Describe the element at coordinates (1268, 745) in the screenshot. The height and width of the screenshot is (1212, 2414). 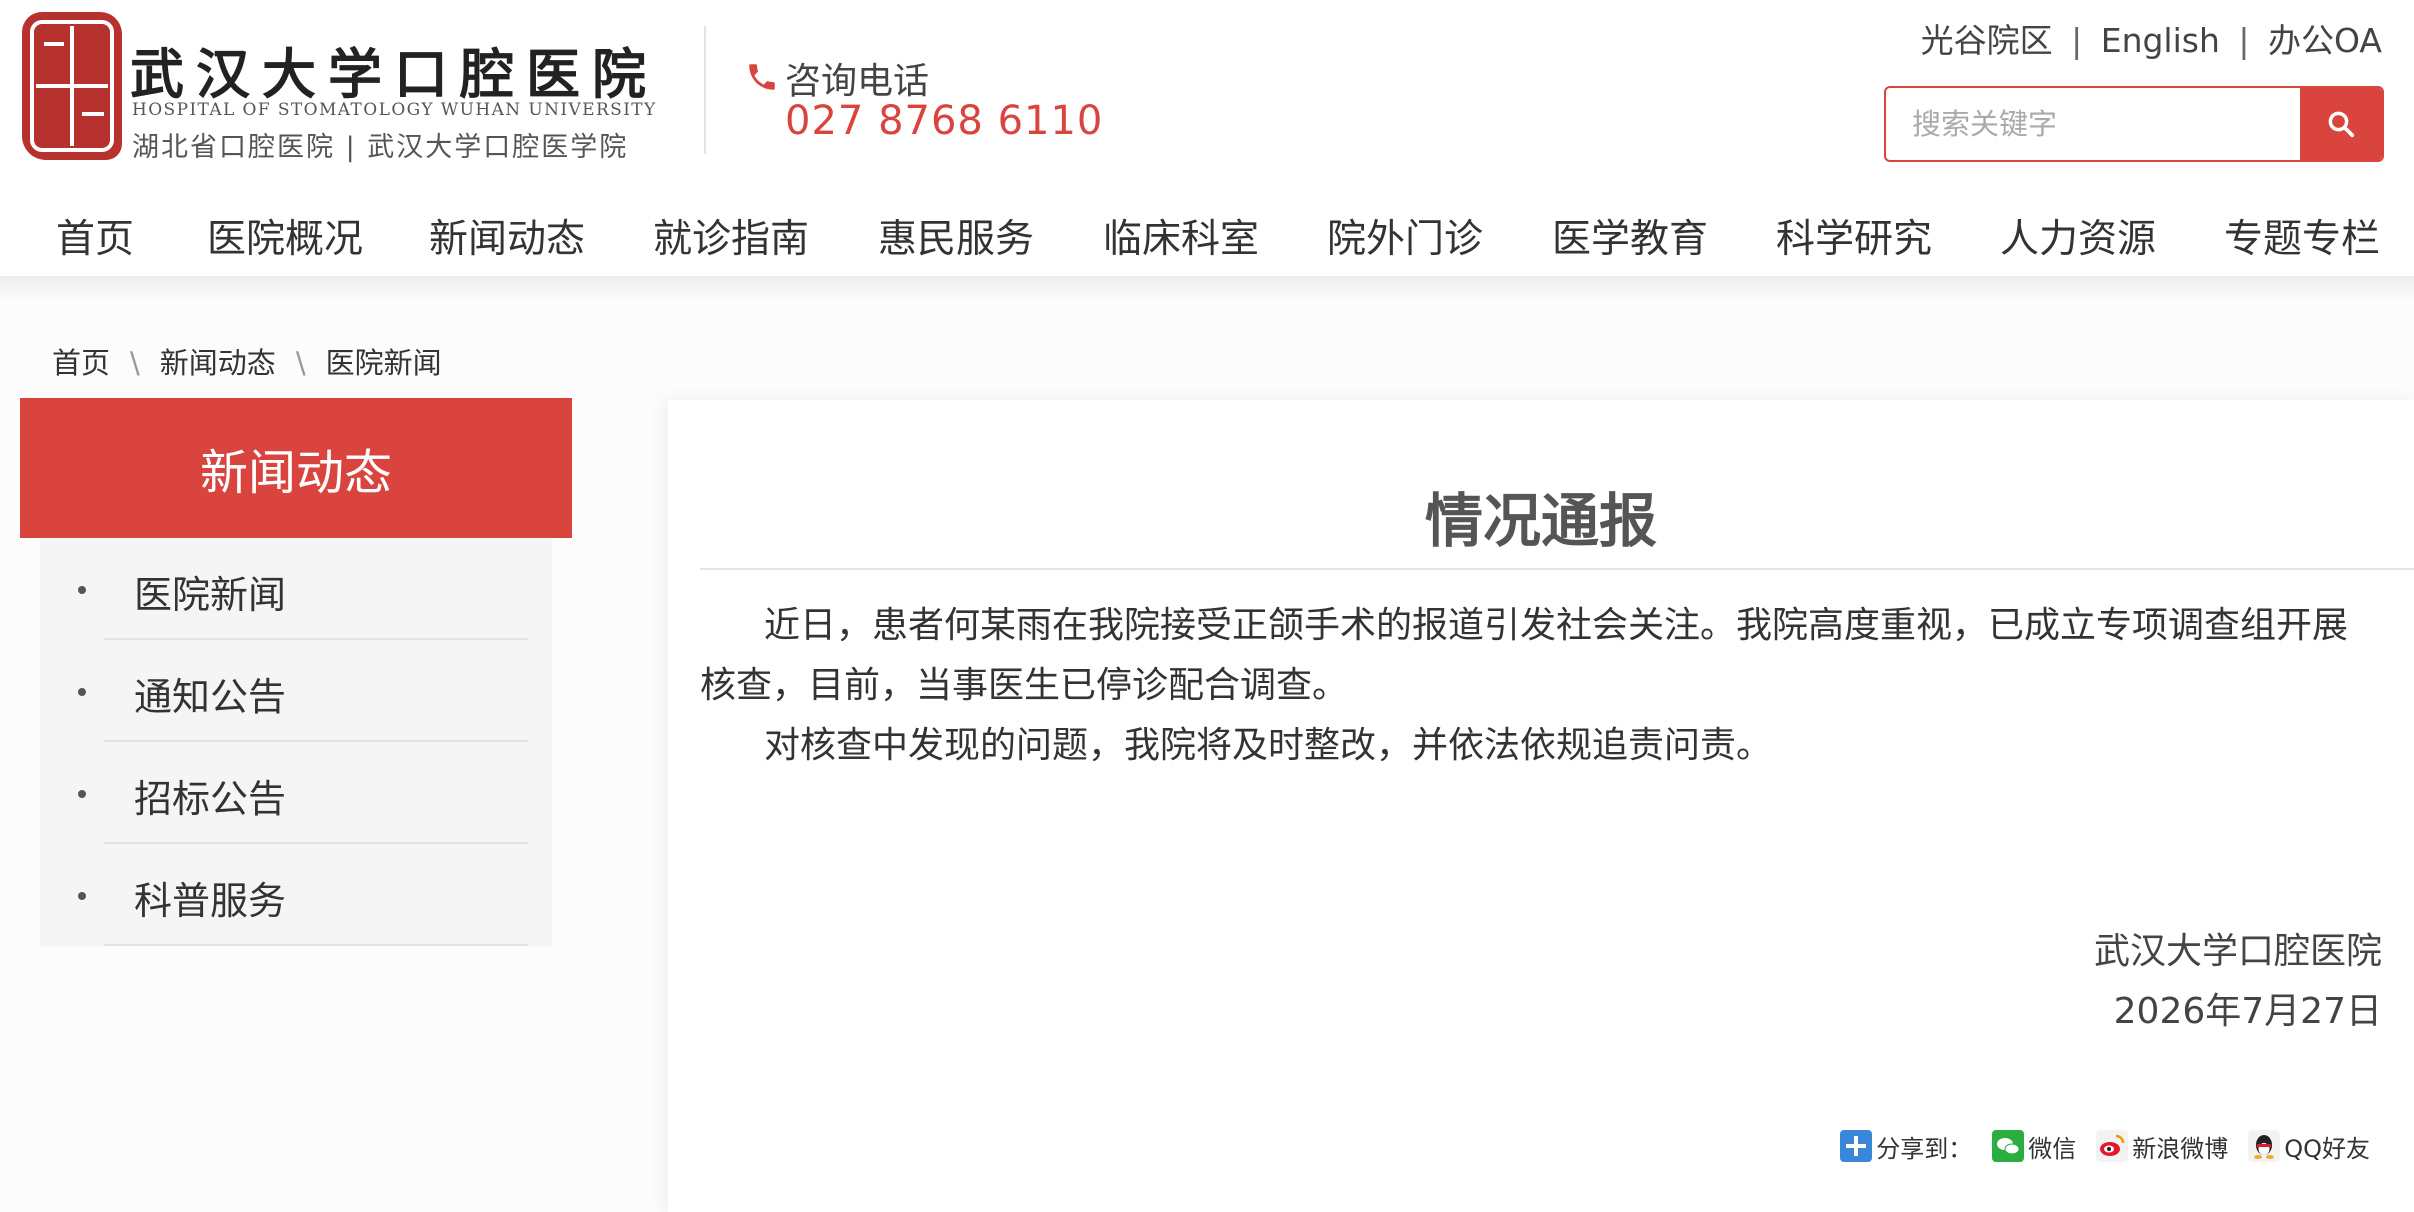
I see `article-paragraph: 对核查中发现的问题，我院将及时整改，并依法依规追责问责。` at that location.